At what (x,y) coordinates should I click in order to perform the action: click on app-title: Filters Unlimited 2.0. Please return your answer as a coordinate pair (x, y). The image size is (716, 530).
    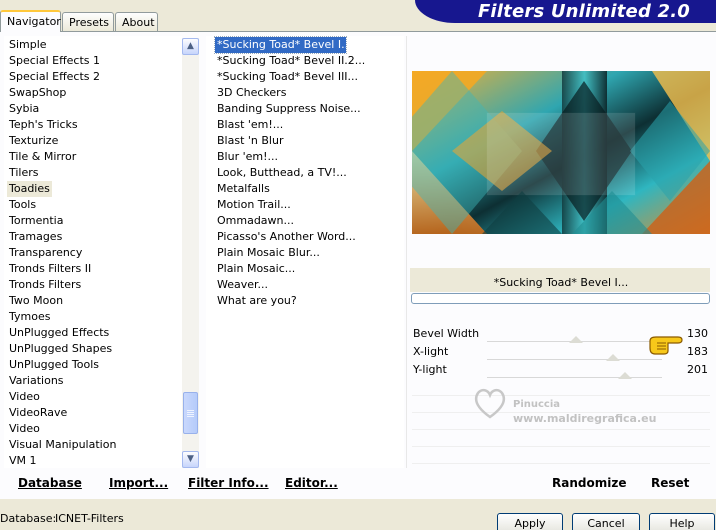
    Looking at the image, I should click on (583, 11).